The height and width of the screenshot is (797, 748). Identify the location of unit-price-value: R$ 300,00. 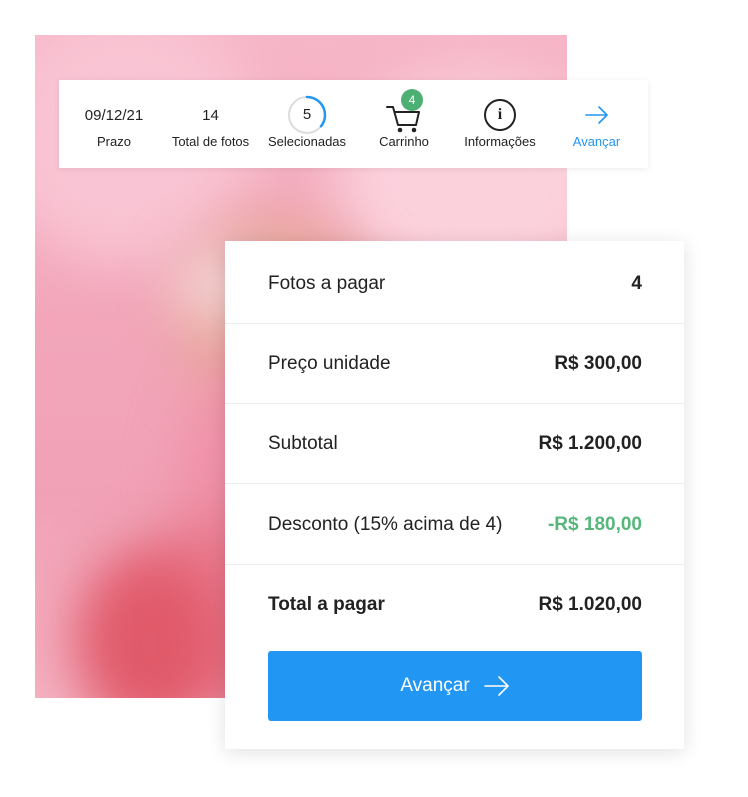
(598, 363).